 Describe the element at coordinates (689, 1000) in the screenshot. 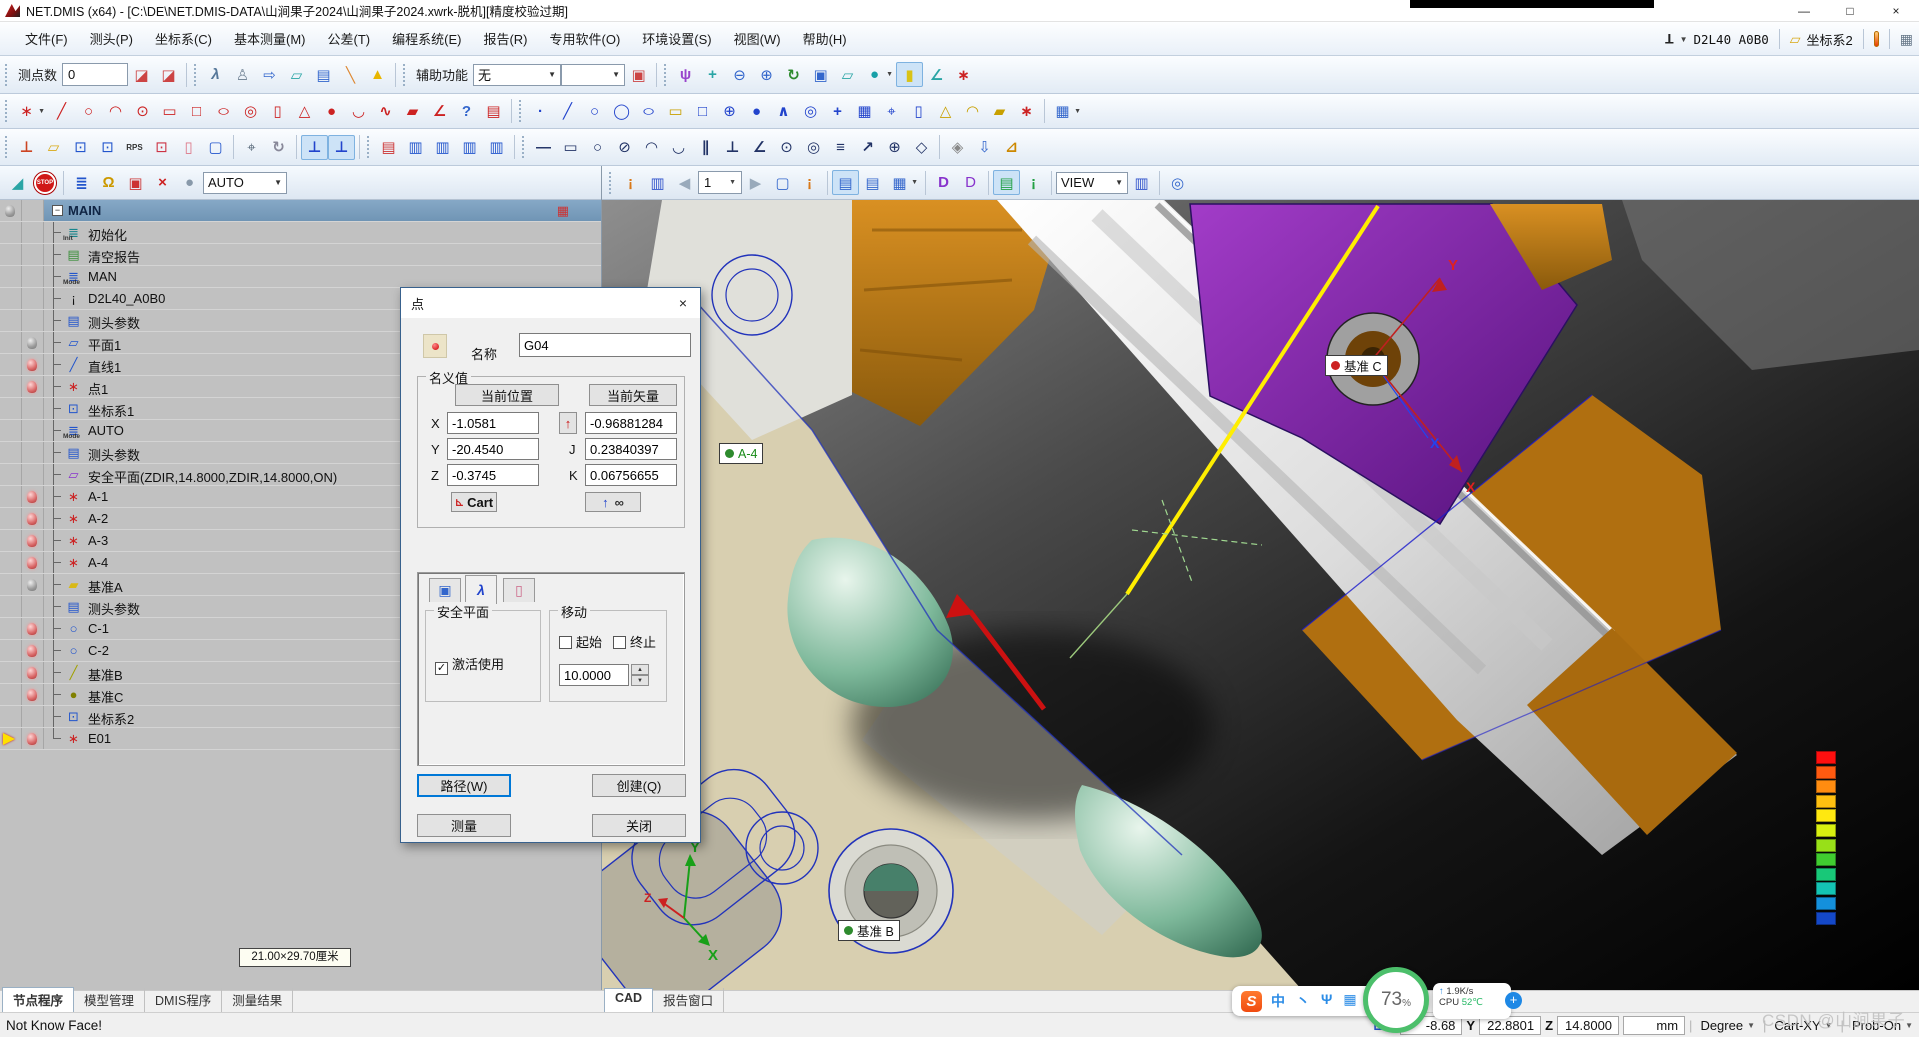

I see `view-tab-1: 报告窗口` at that location.